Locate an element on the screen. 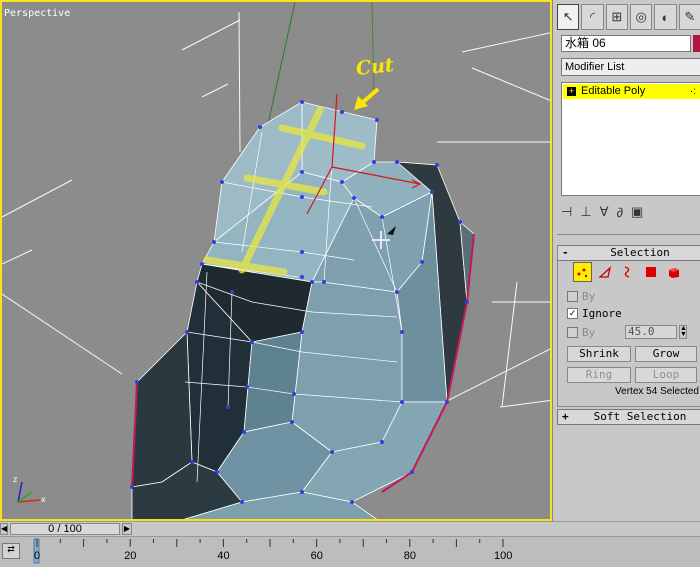 This screenshot has width=700, height=567. motion-tab: ◎ is located at coordinates (641, 17).